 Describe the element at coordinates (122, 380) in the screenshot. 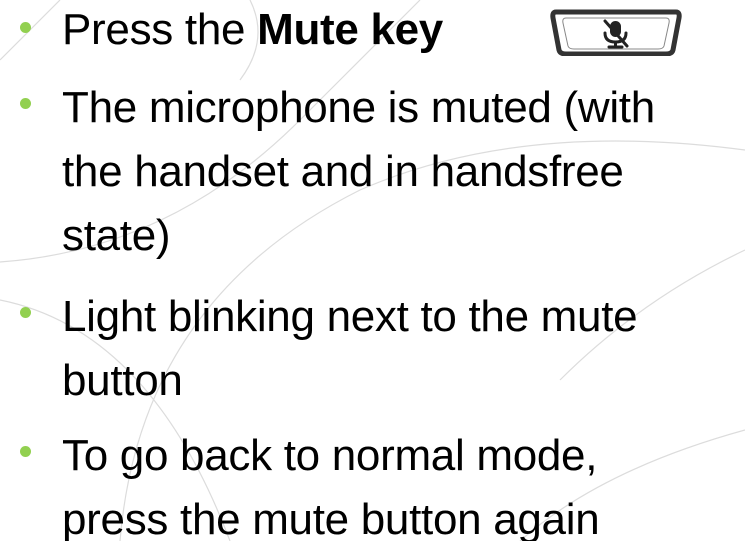

I see `bullet-line: button` at that location.